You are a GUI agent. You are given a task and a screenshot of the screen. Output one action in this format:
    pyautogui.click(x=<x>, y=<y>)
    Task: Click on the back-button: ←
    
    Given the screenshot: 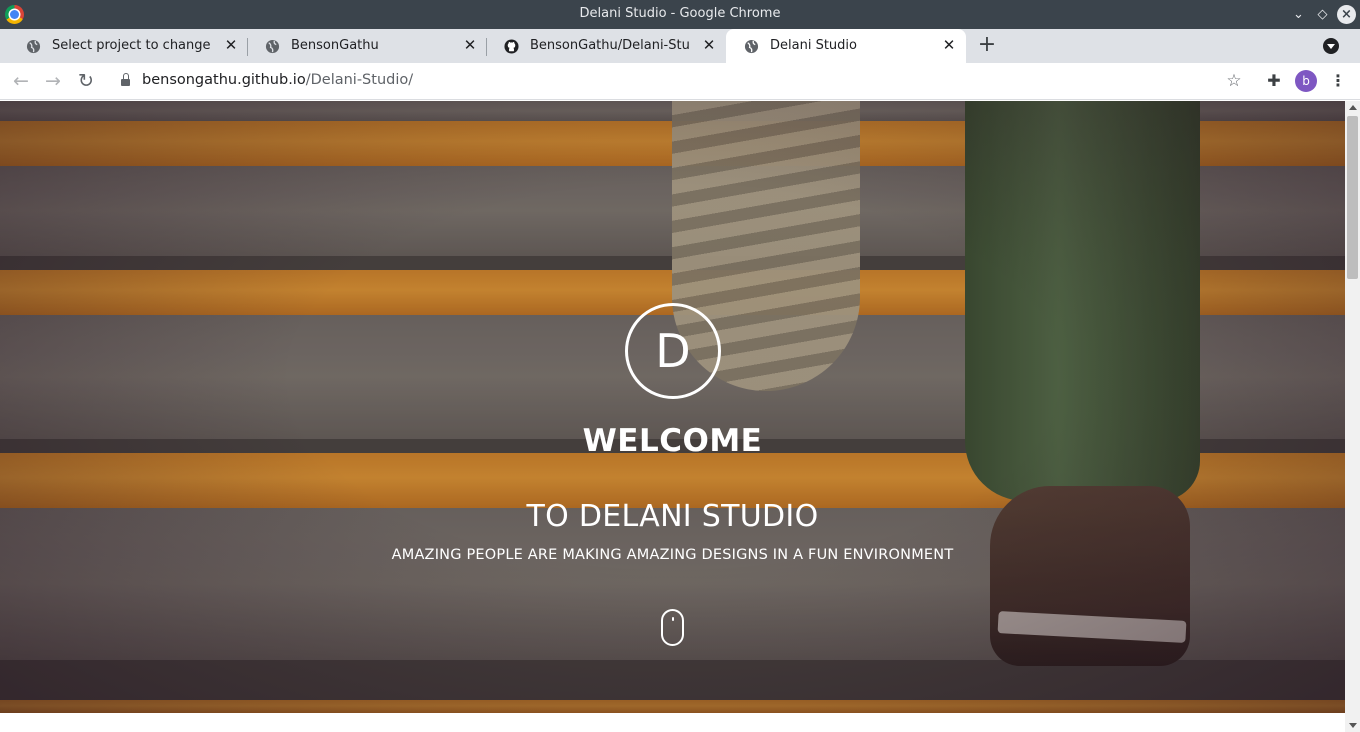 What is the action you would take?
    pyautogui.click(x=21, y=81)
    